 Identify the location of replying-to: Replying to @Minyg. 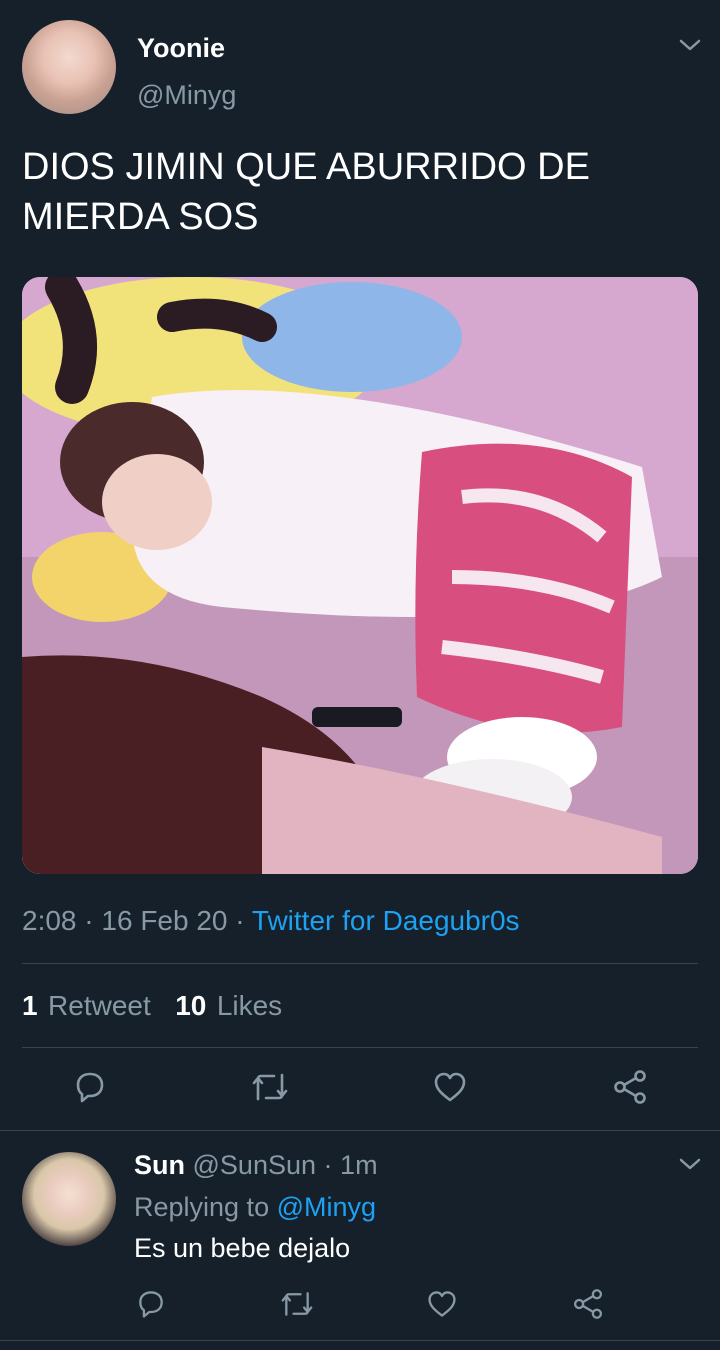
(255, 1207).